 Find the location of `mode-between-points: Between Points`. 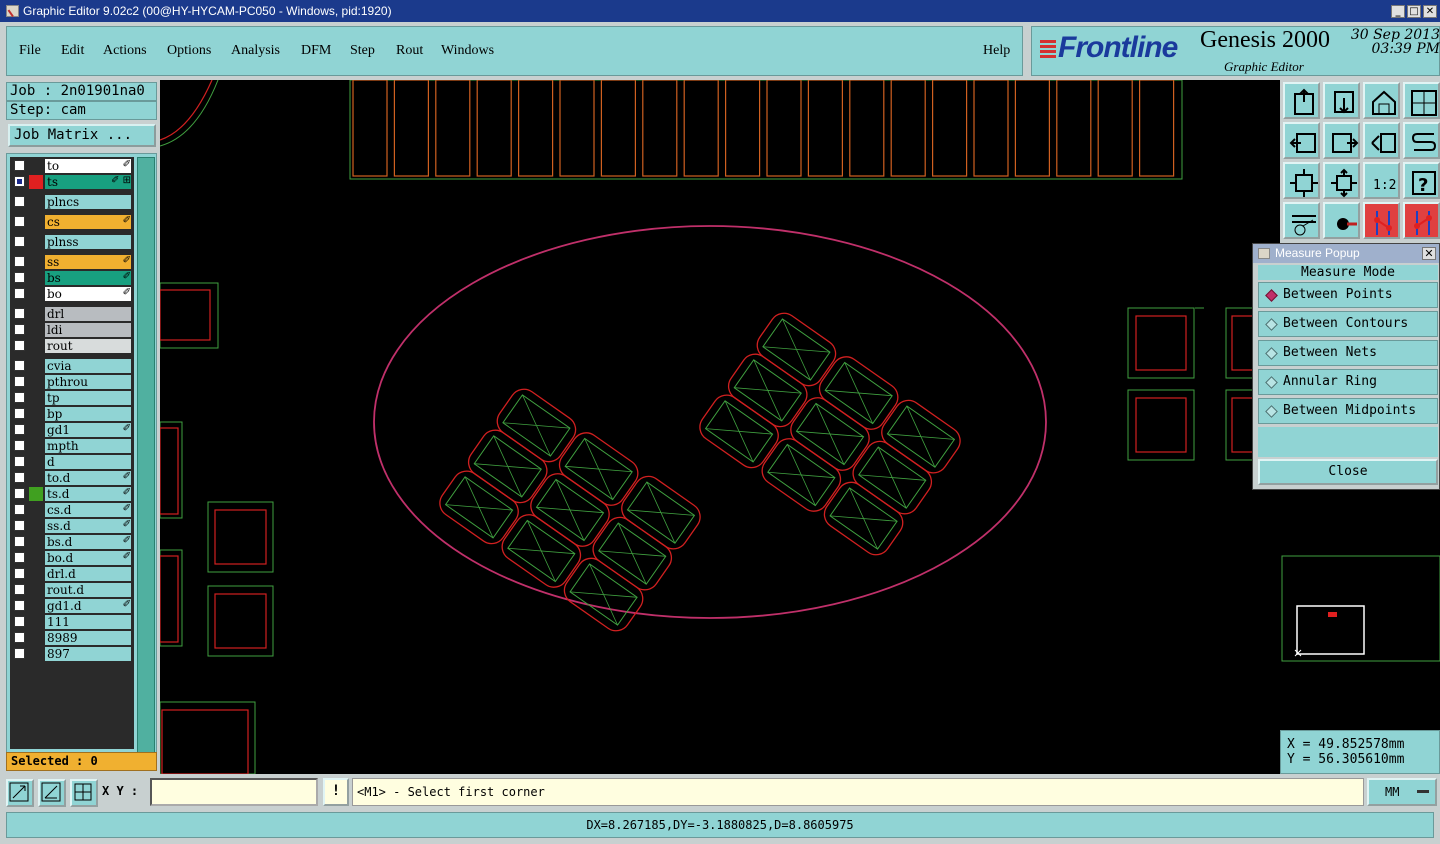

mode-between-points: Between Points is located at coordinates (1348, 295).